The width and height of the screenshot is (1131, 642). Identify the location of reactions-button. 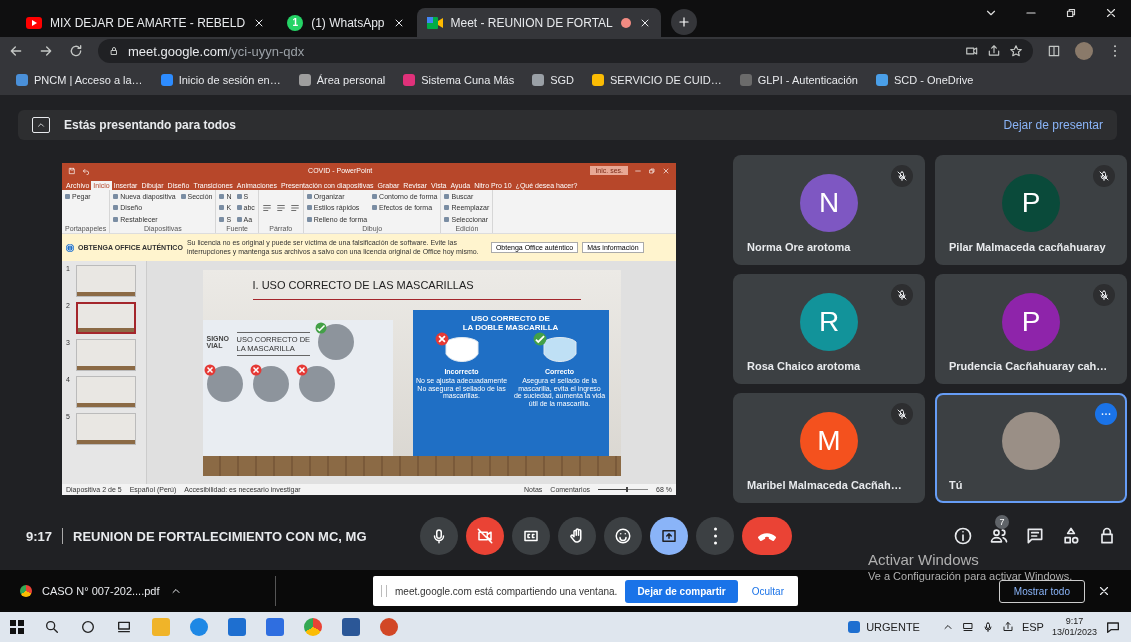
(623, 536).